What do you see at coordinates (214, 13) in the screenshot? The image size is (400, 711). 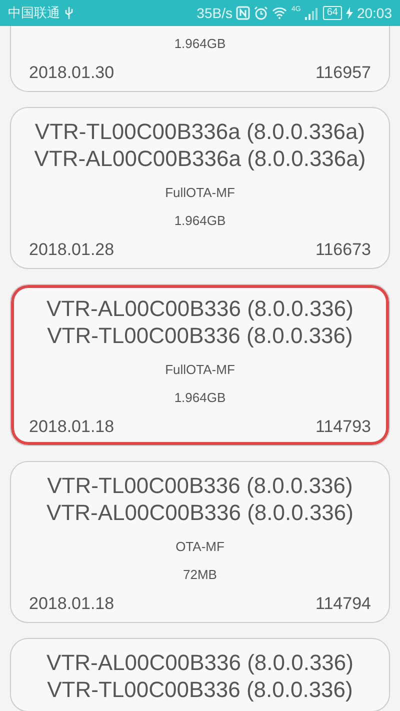 I see `network-speed: 35B/s` at bounding box center [214, 13].